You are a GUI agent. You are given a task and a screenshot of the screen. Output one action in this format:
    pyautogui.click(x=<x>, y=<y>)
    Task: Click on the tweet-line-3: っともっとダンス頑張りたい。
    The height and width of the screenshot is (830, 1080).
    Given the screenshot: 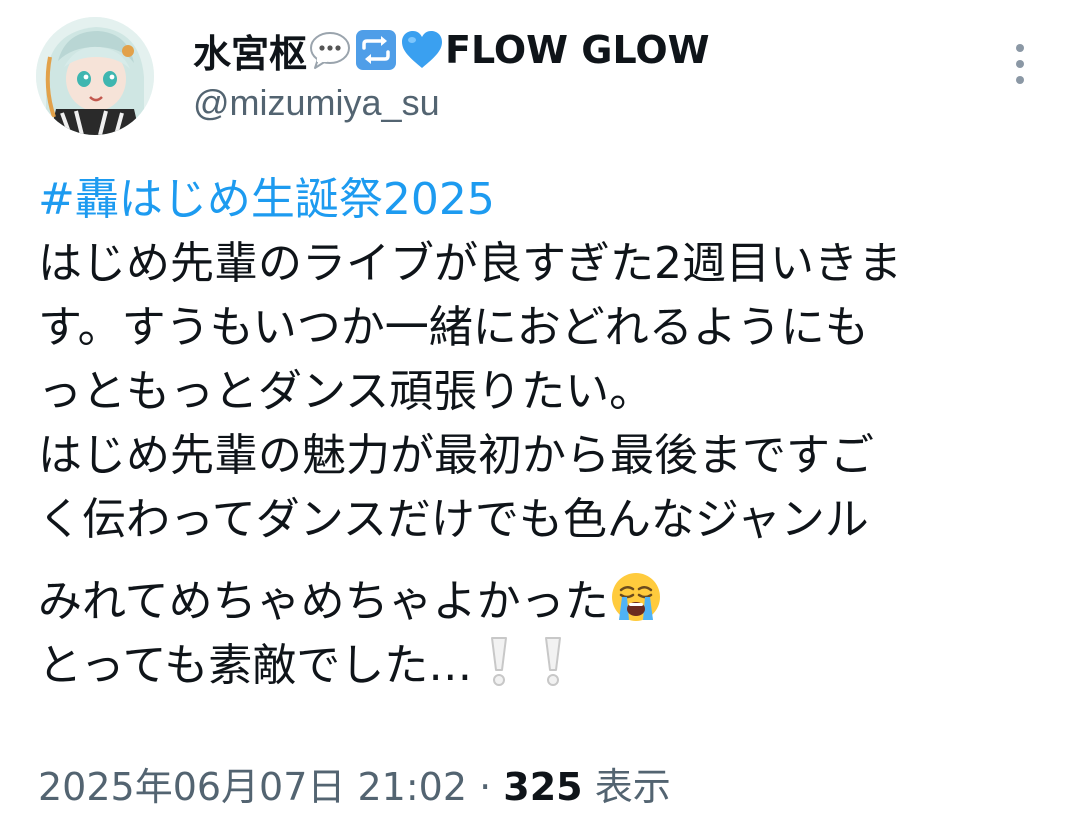 What is the action you would take?
    pyautogui.click(x=346, y=391)
    